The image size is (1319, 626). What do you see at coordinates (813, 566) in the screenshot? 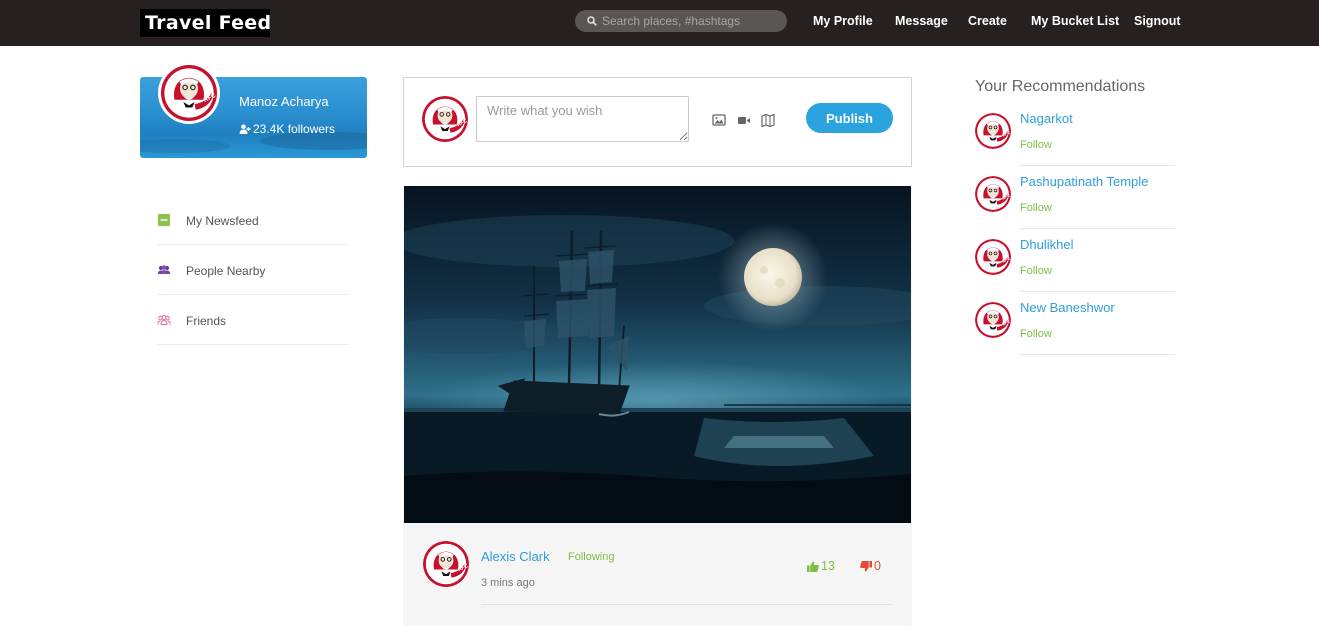
I see `thumbs-up-icon` at bounding box center [813, 566].